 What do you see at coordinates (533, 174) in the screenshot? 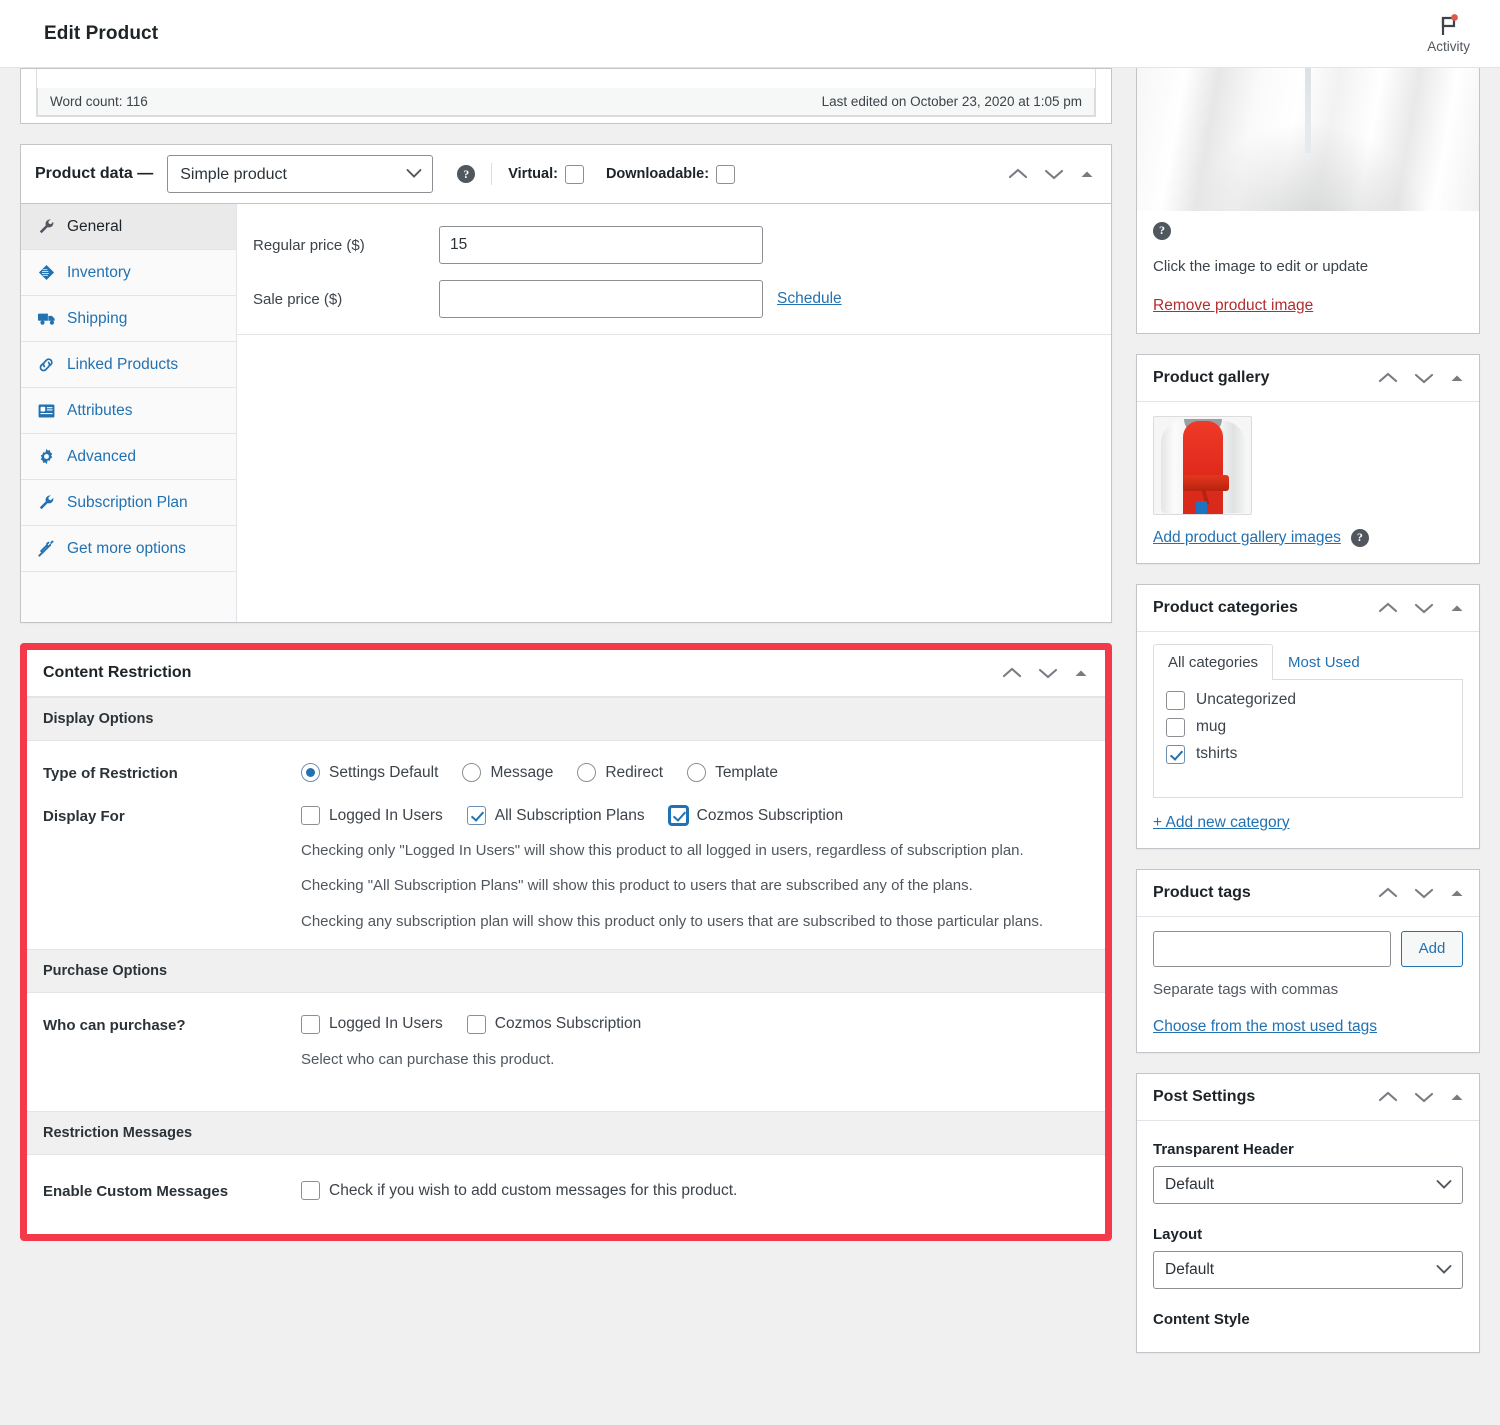
I see `virtual-label: Virtual:` at bounding box center [533, 174].